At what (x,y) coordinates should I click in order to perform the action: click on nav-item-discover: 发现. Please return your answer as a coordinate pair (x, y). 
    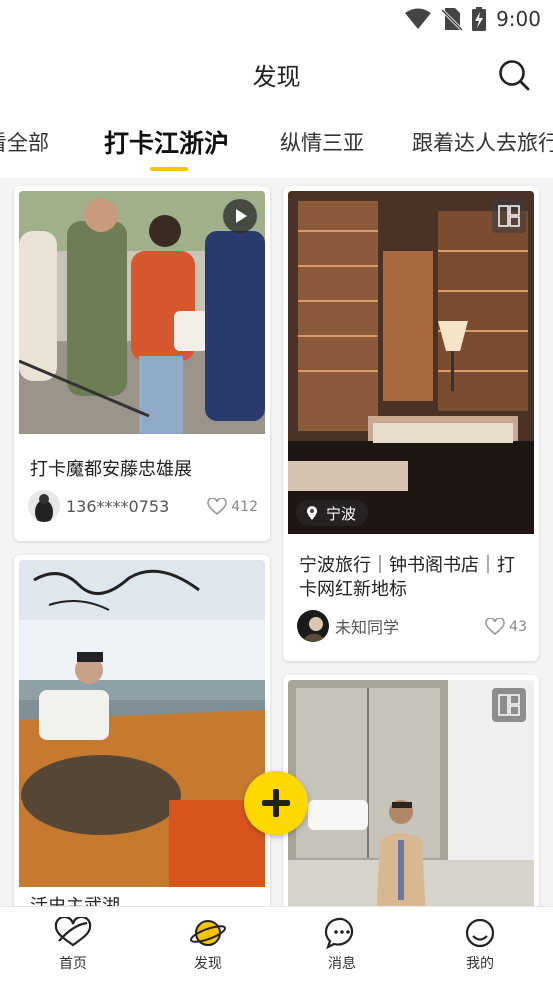
    Looking at the image, I should click on (208, 945).